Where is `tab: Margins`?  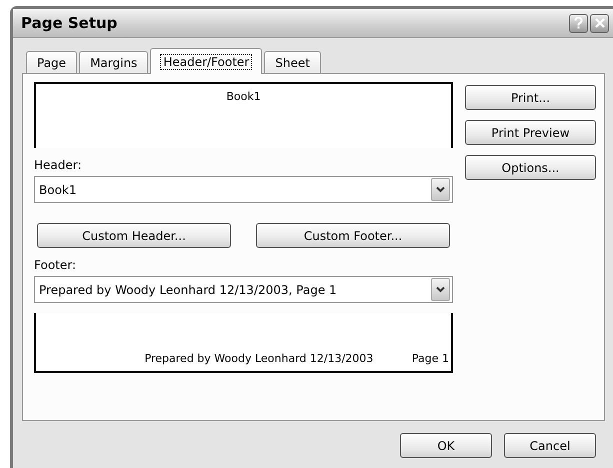
tab: Margins is located at coordinates (113, 62).